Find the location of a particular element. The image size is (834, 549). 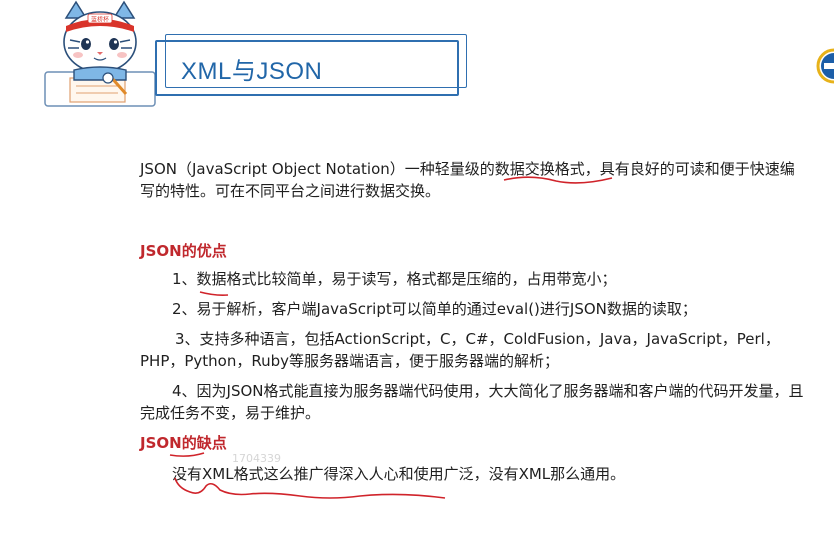

pros-item-1: 1、数据格式比较简单，易于读写，格式都是压缩的，占用带宽小； is located at coordinates (394, 279).